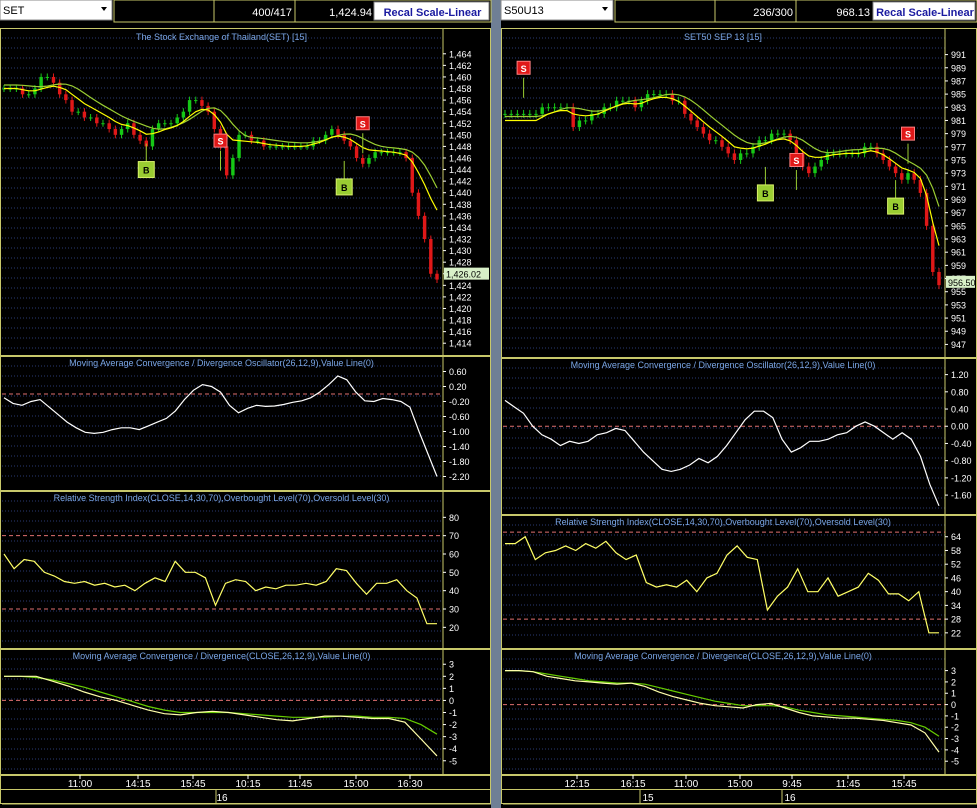 The image size is (977, 808). I want to click on rsi-line, so click(220, 589).